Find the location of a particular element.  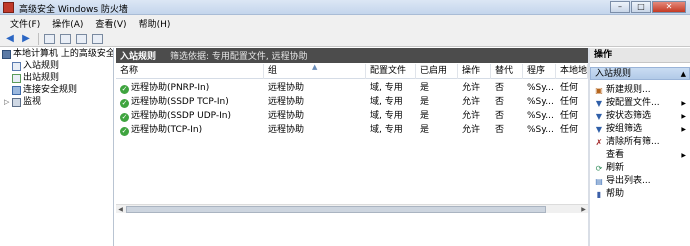

scrollbar-thumb is located at coordinates (336, 209).